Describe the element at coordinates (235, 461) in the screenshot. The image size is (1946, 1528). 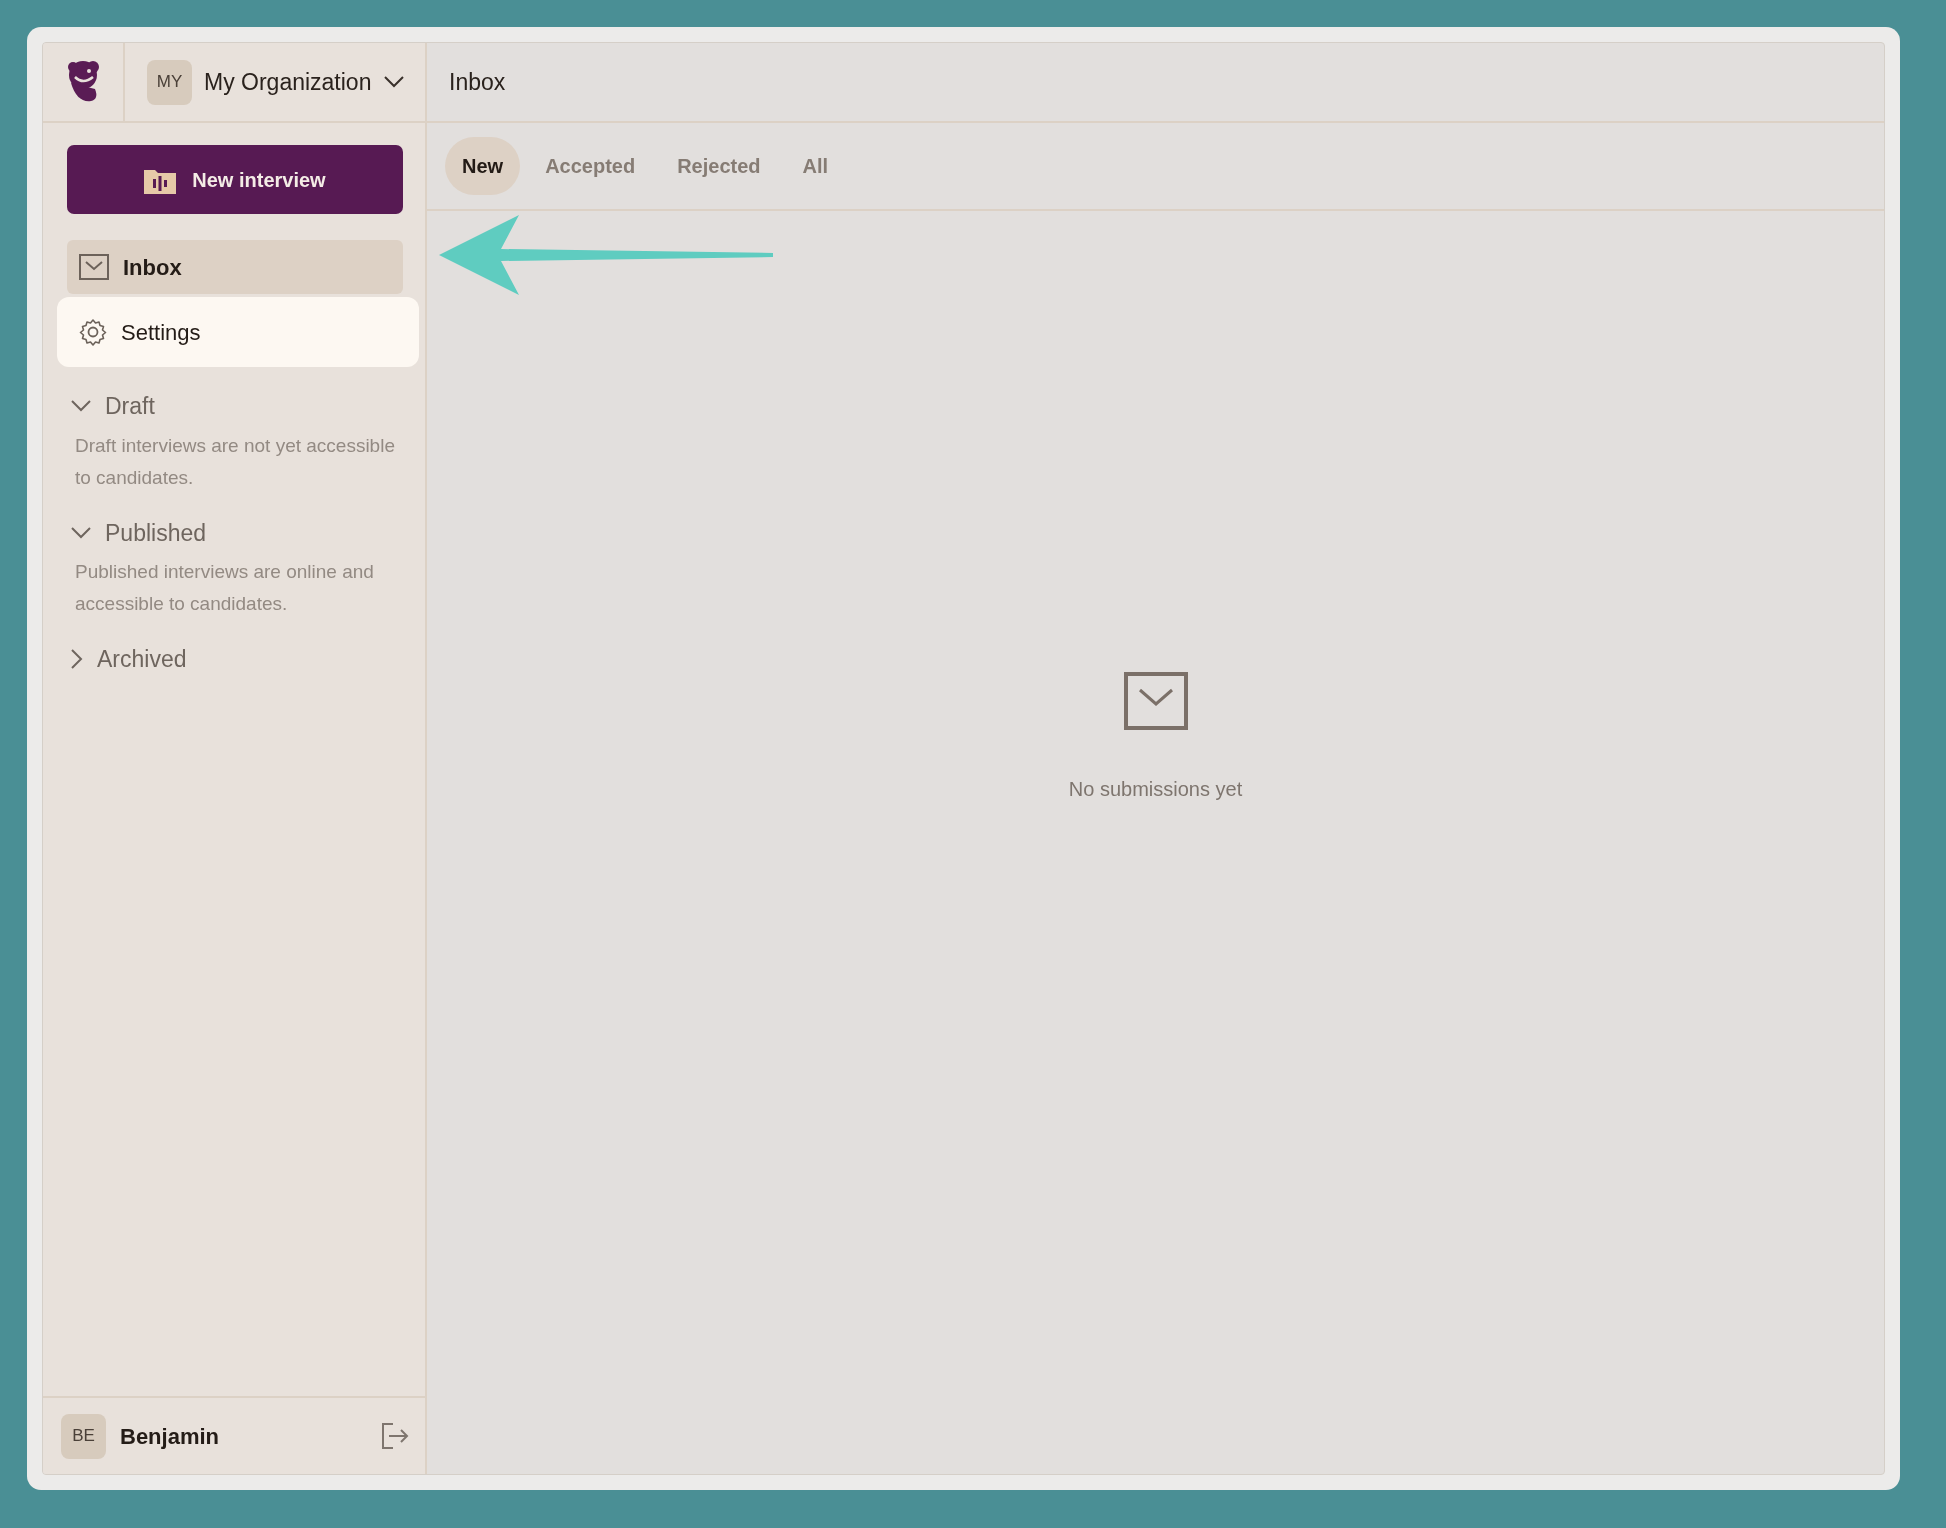
I see `section-description: Draft interviews are not yet accessible to candidates.` at that location.